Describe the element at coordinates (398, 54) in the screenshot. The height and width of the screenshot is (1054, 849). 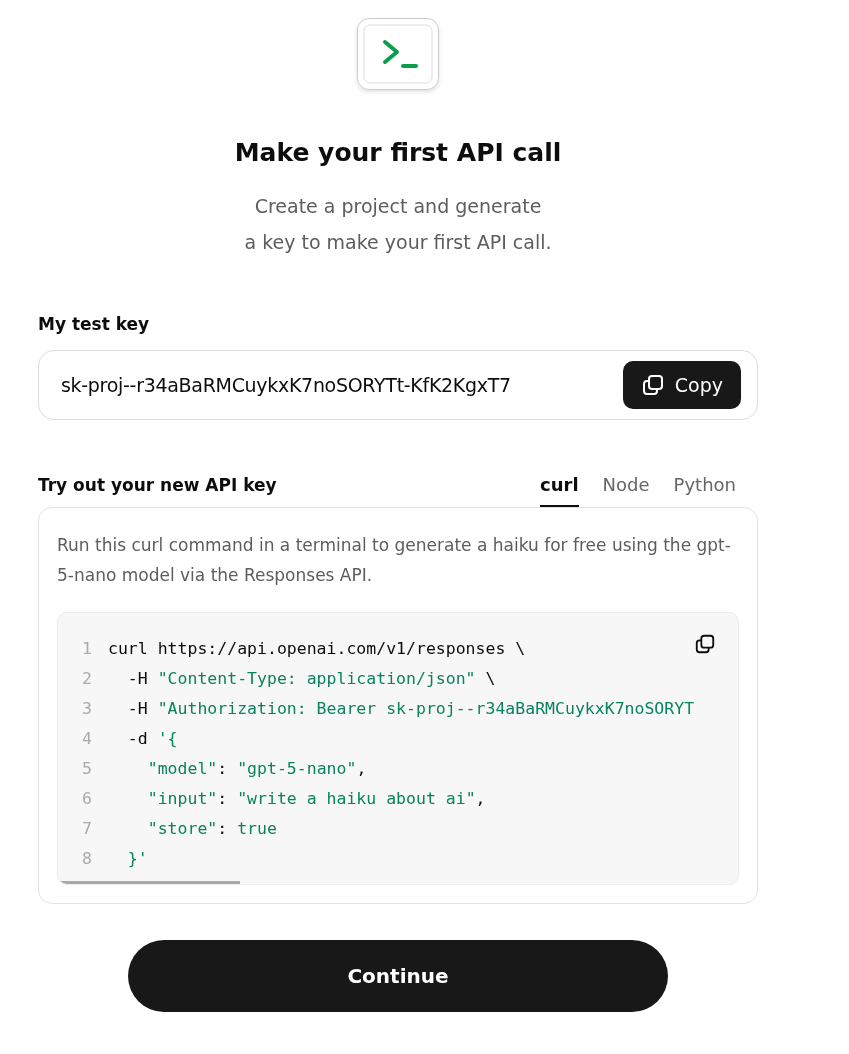
I see `terminal-icon` at that location.